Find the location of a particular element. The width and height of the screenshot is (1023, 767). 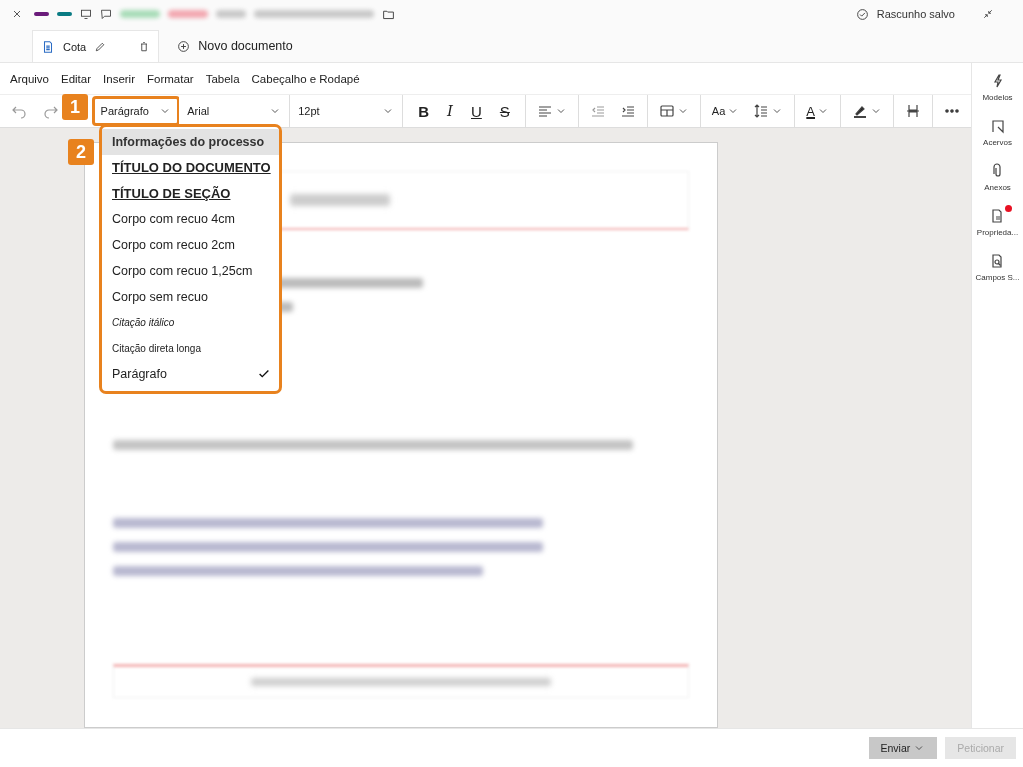

outdent-icon is located at coordinates (597, 111).